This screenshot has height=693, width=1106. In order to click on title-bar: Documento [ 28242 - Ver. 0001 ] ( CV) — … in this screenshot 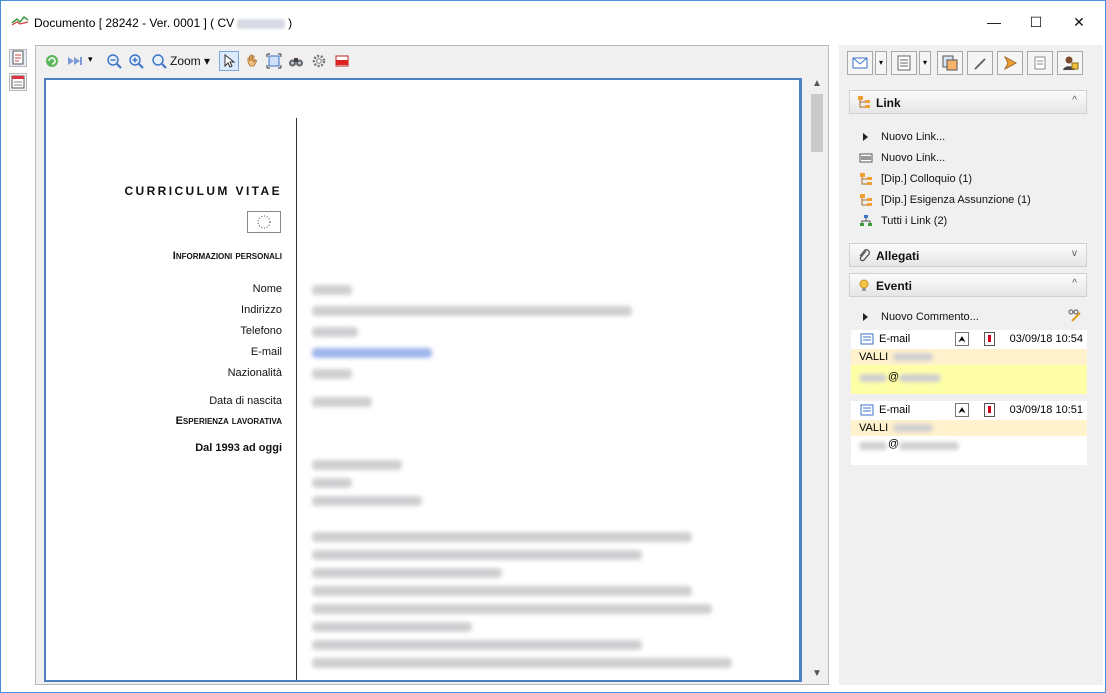, I will do `click(553, 21)`.